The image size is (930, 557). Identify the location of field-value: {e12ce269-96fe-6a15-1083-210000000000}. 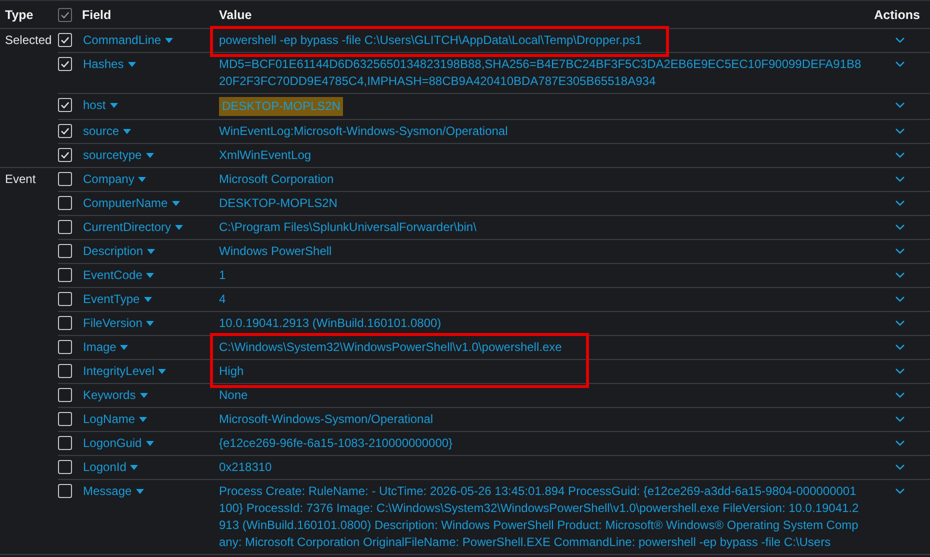
(336, 443).